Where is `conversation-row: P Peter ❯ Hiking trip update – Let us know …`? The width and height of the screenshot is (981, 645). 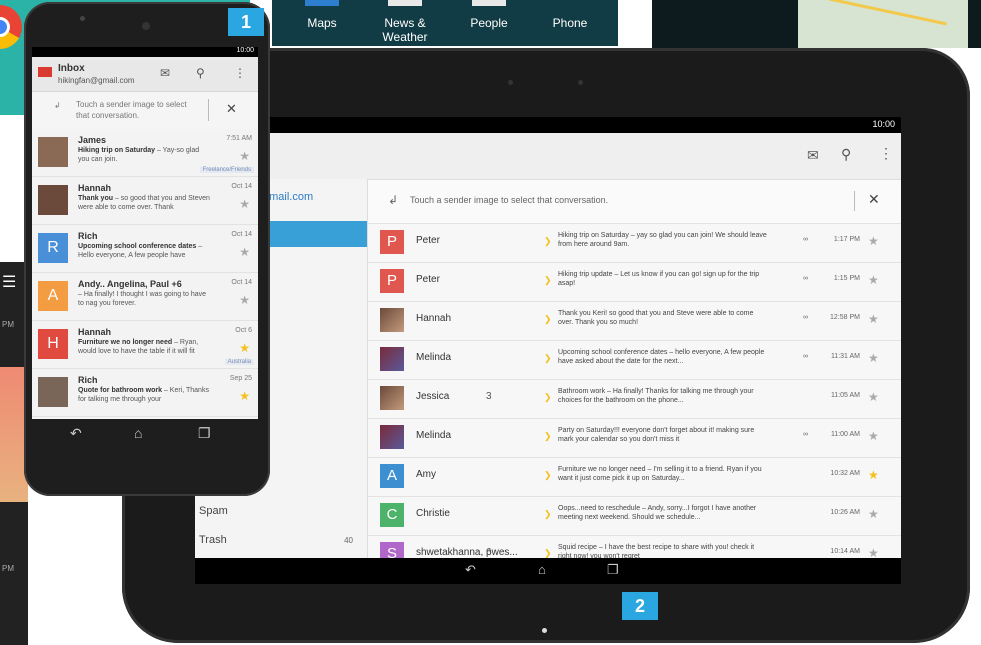 conversation-row: P Peter ❯ Hiking trip update – Let us know … is located at coordinates (634, 281).